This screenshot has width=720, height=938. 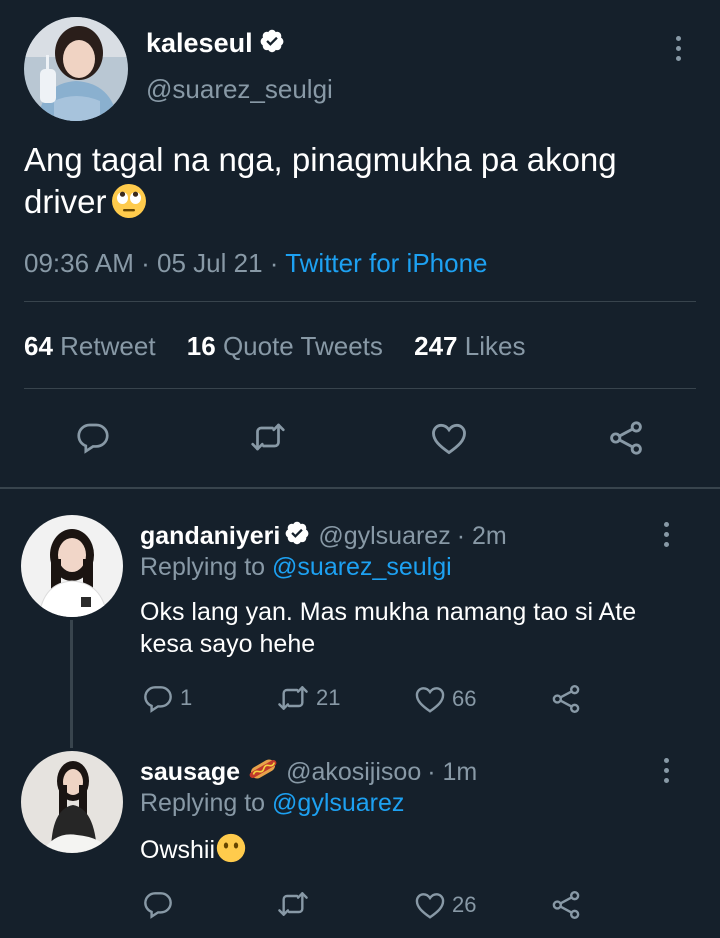 What do you see at coordinates (231, 852) in the screenshot?
I see `face-without-mouth-icon` at bounding box center [231, 852].